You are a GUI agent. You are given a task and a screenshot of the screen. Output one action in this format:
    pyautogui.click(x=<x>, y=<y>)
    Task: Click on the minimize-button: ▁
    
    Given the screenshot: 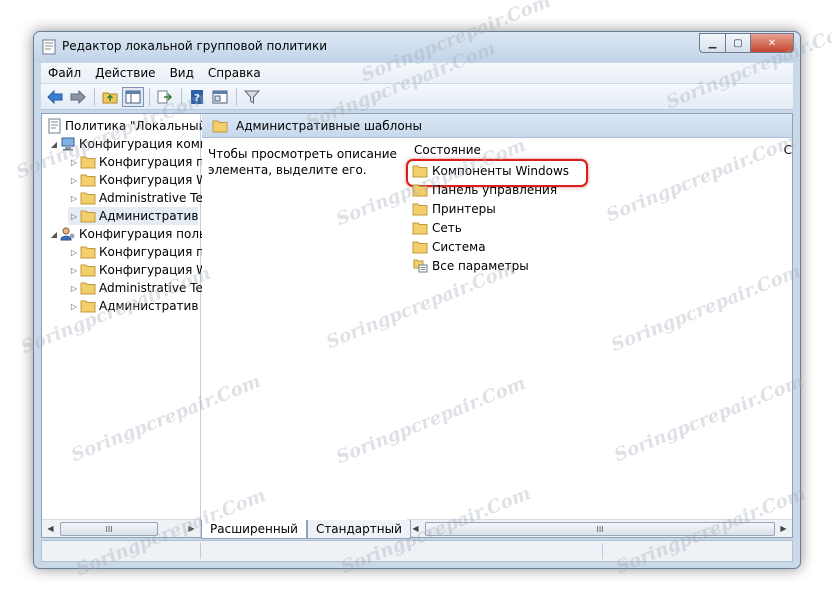 What is the action you would take?
    pyautogui.click(x=712, y=43)
    